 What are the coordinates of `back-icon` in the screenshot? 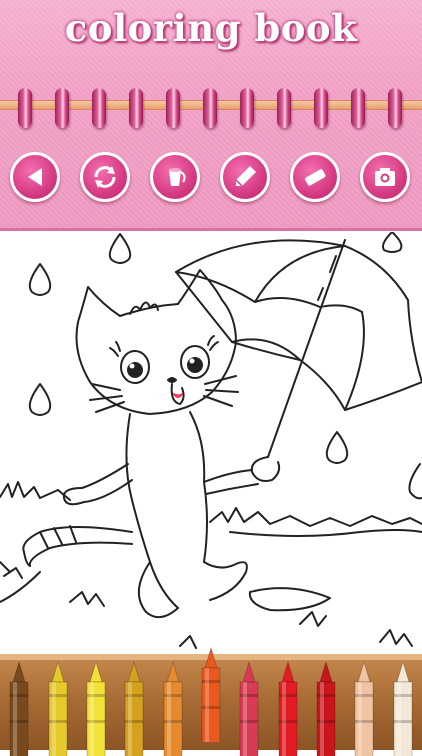 It's located at (35, 177).